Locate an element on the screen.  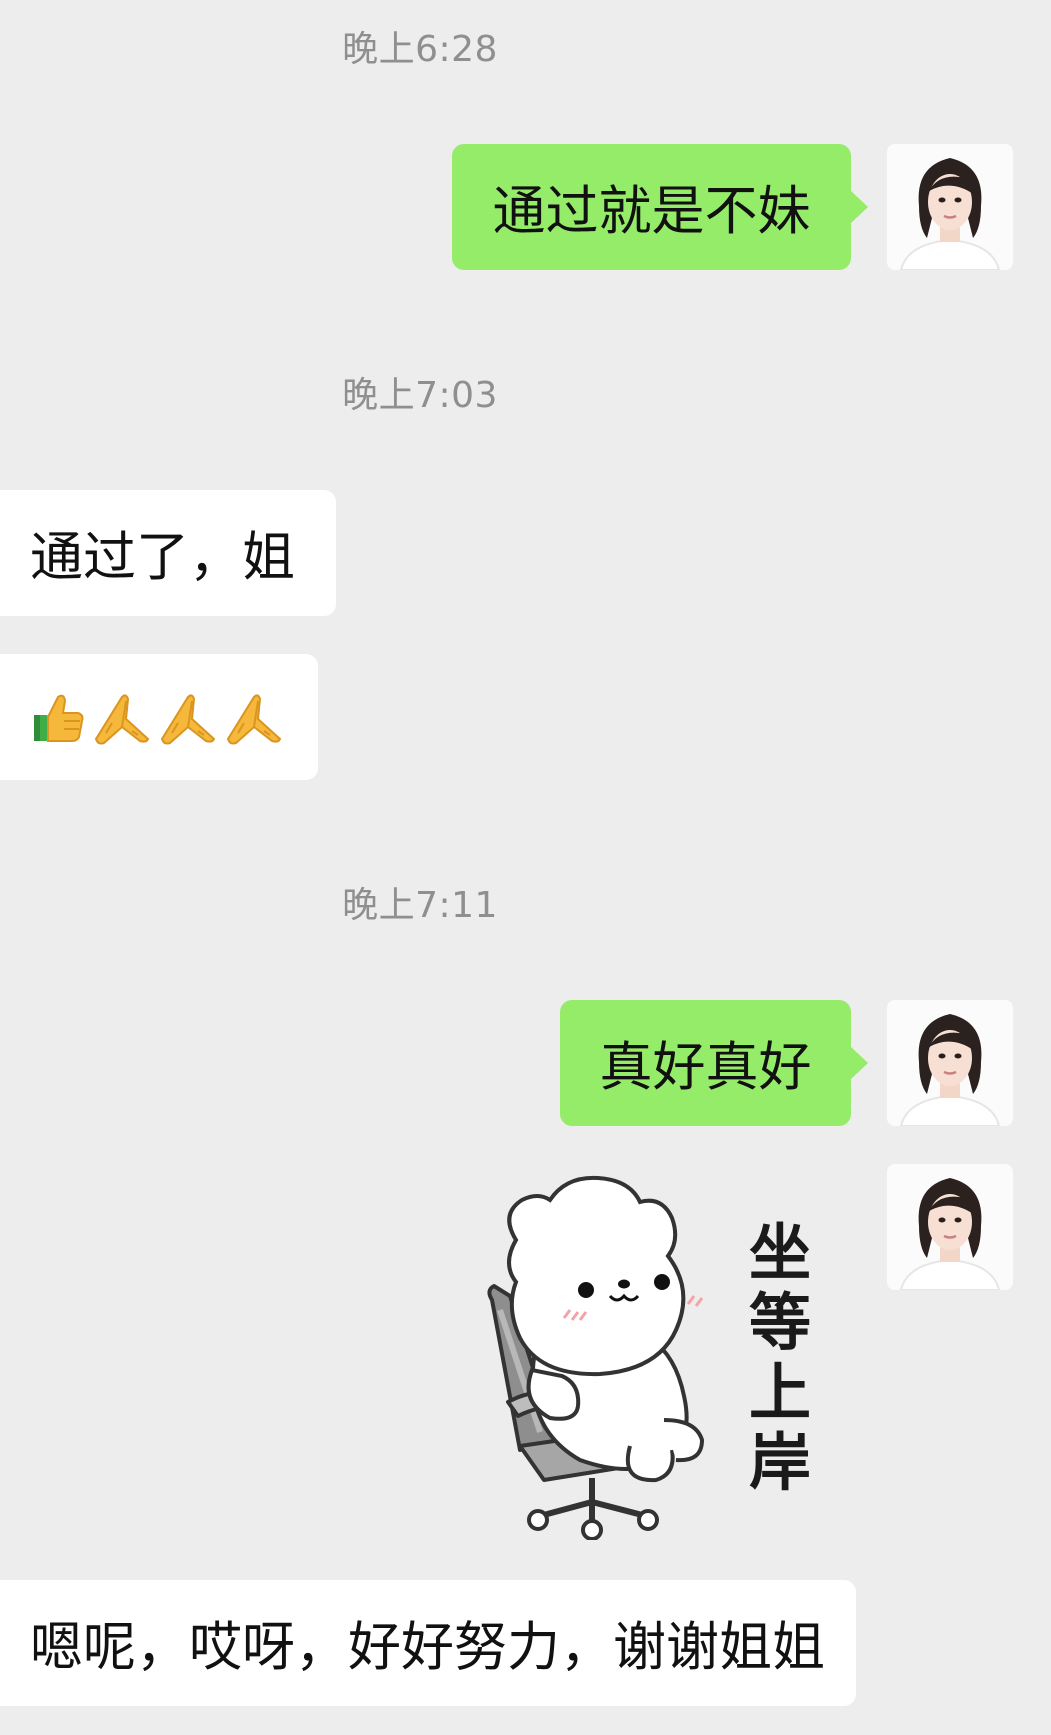
incoming-message: 嗯呢，哎呀，好好努力，谢谢姐姐 is located at coordinates (428, 1643).